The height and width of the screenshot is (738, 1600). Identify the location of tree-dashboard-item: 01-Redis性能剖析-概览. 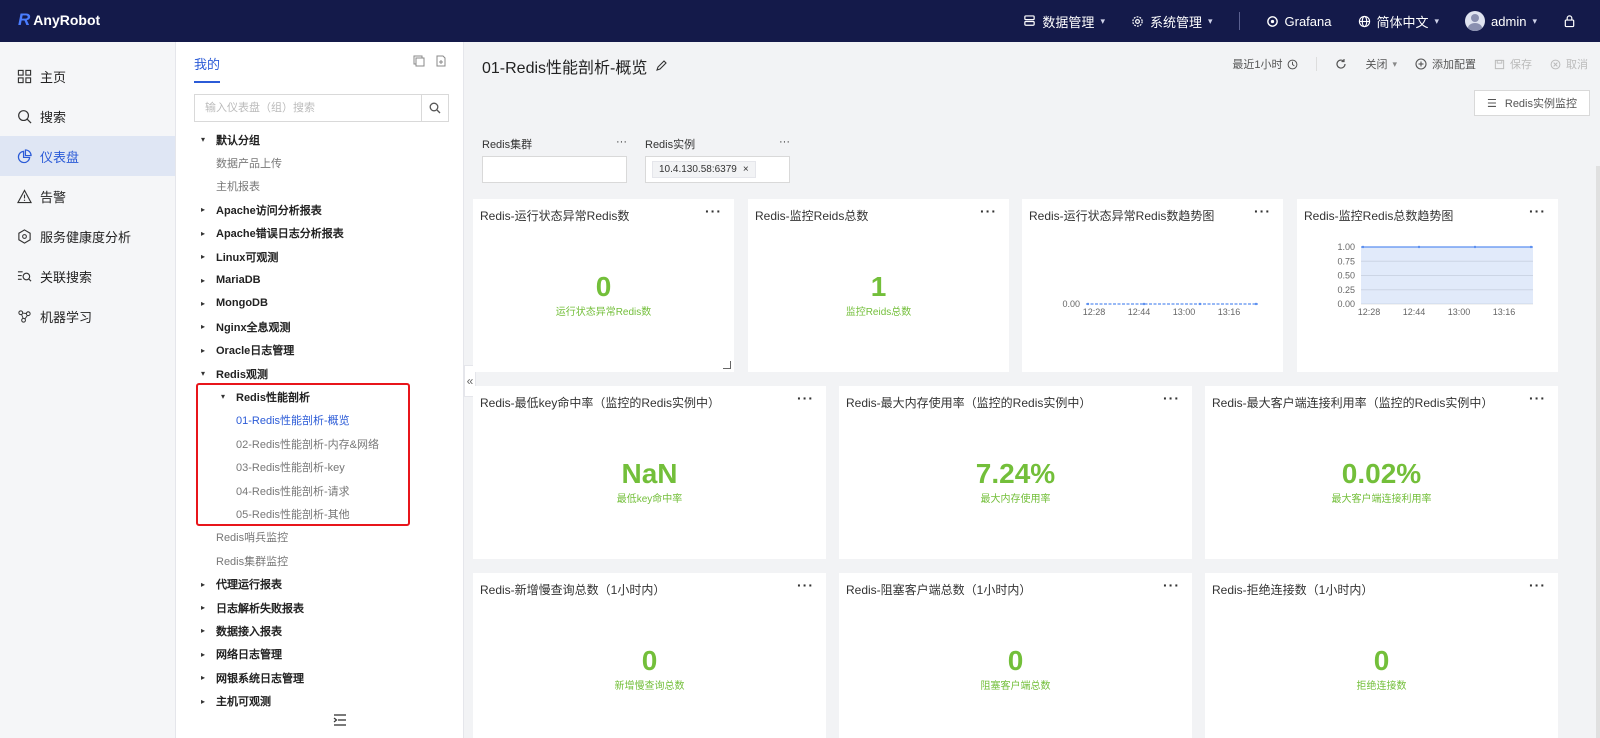
(320, 420).